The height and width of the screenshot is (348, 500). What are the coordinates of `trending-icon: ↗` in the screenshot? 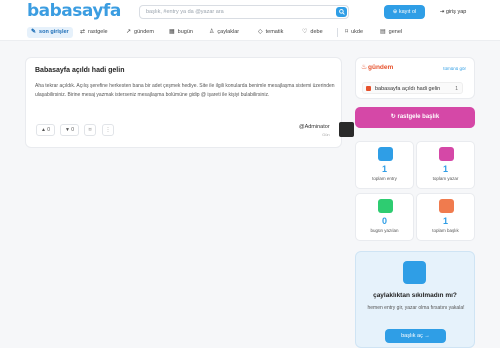 It's located at (129, 32).